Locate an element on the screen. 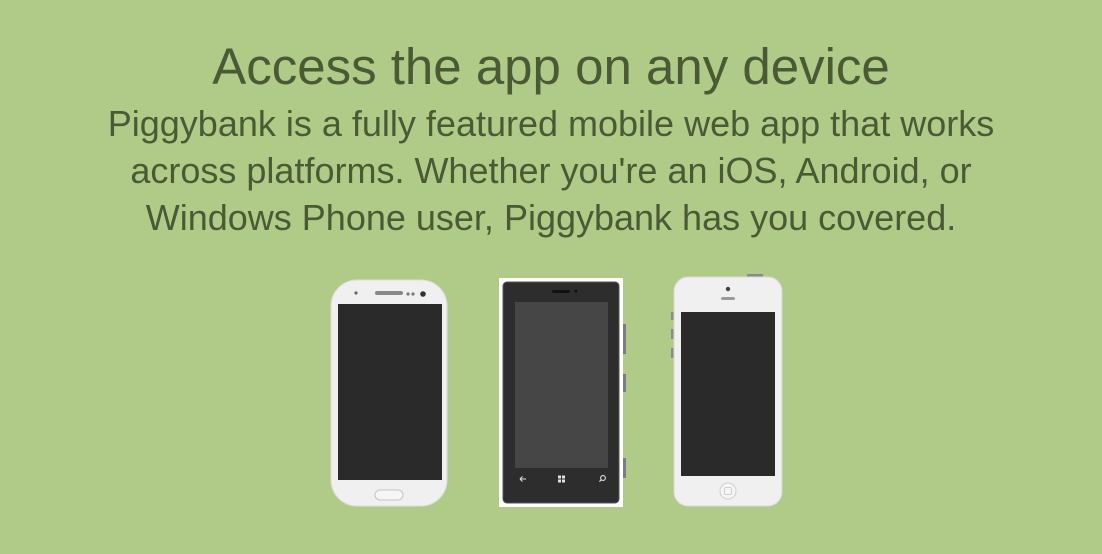 This screenshot has width=1102, height=554. iphone-icon is located at coordinates (728, 391).